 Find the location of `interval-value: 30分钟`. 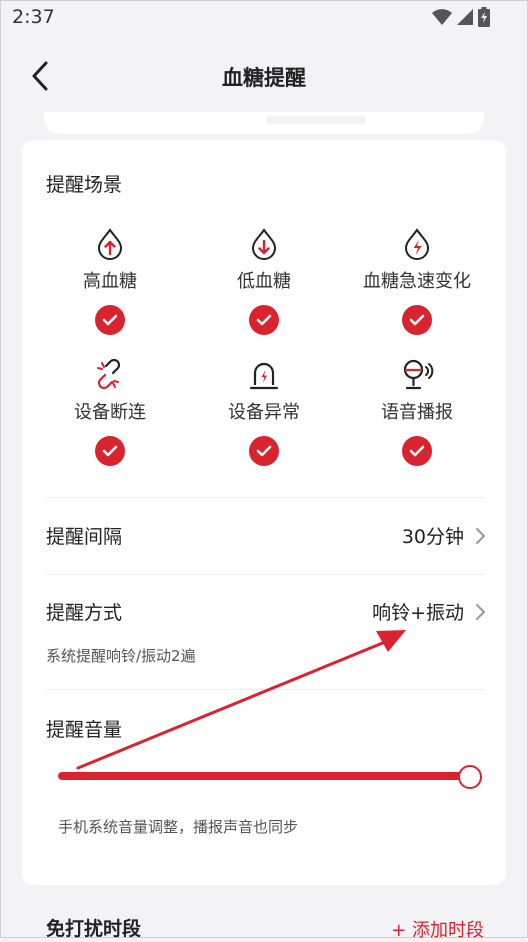

interval-value: 30分钟 is located at coordinates (432, 537).